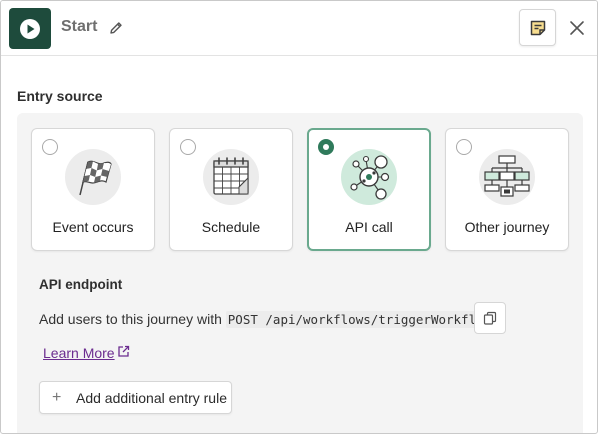  I want to click on entry-option-label: Other journey, so click(507, 227).